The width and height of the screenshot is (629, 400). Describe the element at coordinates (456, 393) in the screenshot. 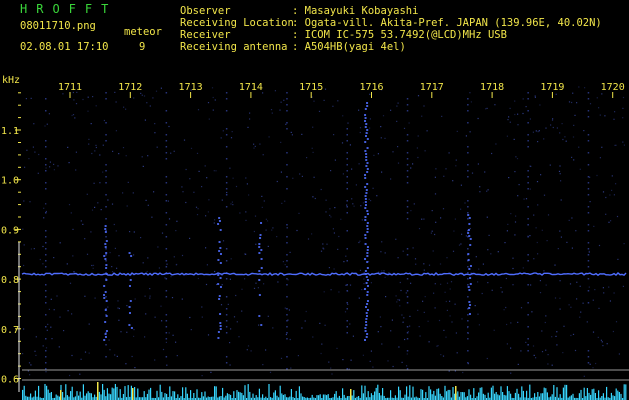

I see `level-peak` at that location.